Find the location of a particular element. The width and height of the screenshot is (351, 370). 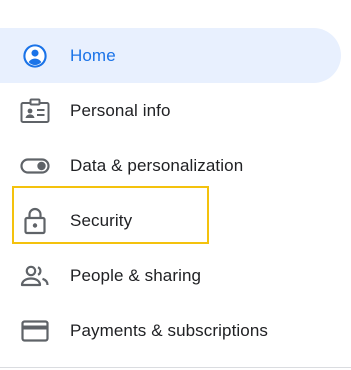

sidebar-item-payments-subscriptions: Payments & subscriptions is located at coordinates (170, 330).